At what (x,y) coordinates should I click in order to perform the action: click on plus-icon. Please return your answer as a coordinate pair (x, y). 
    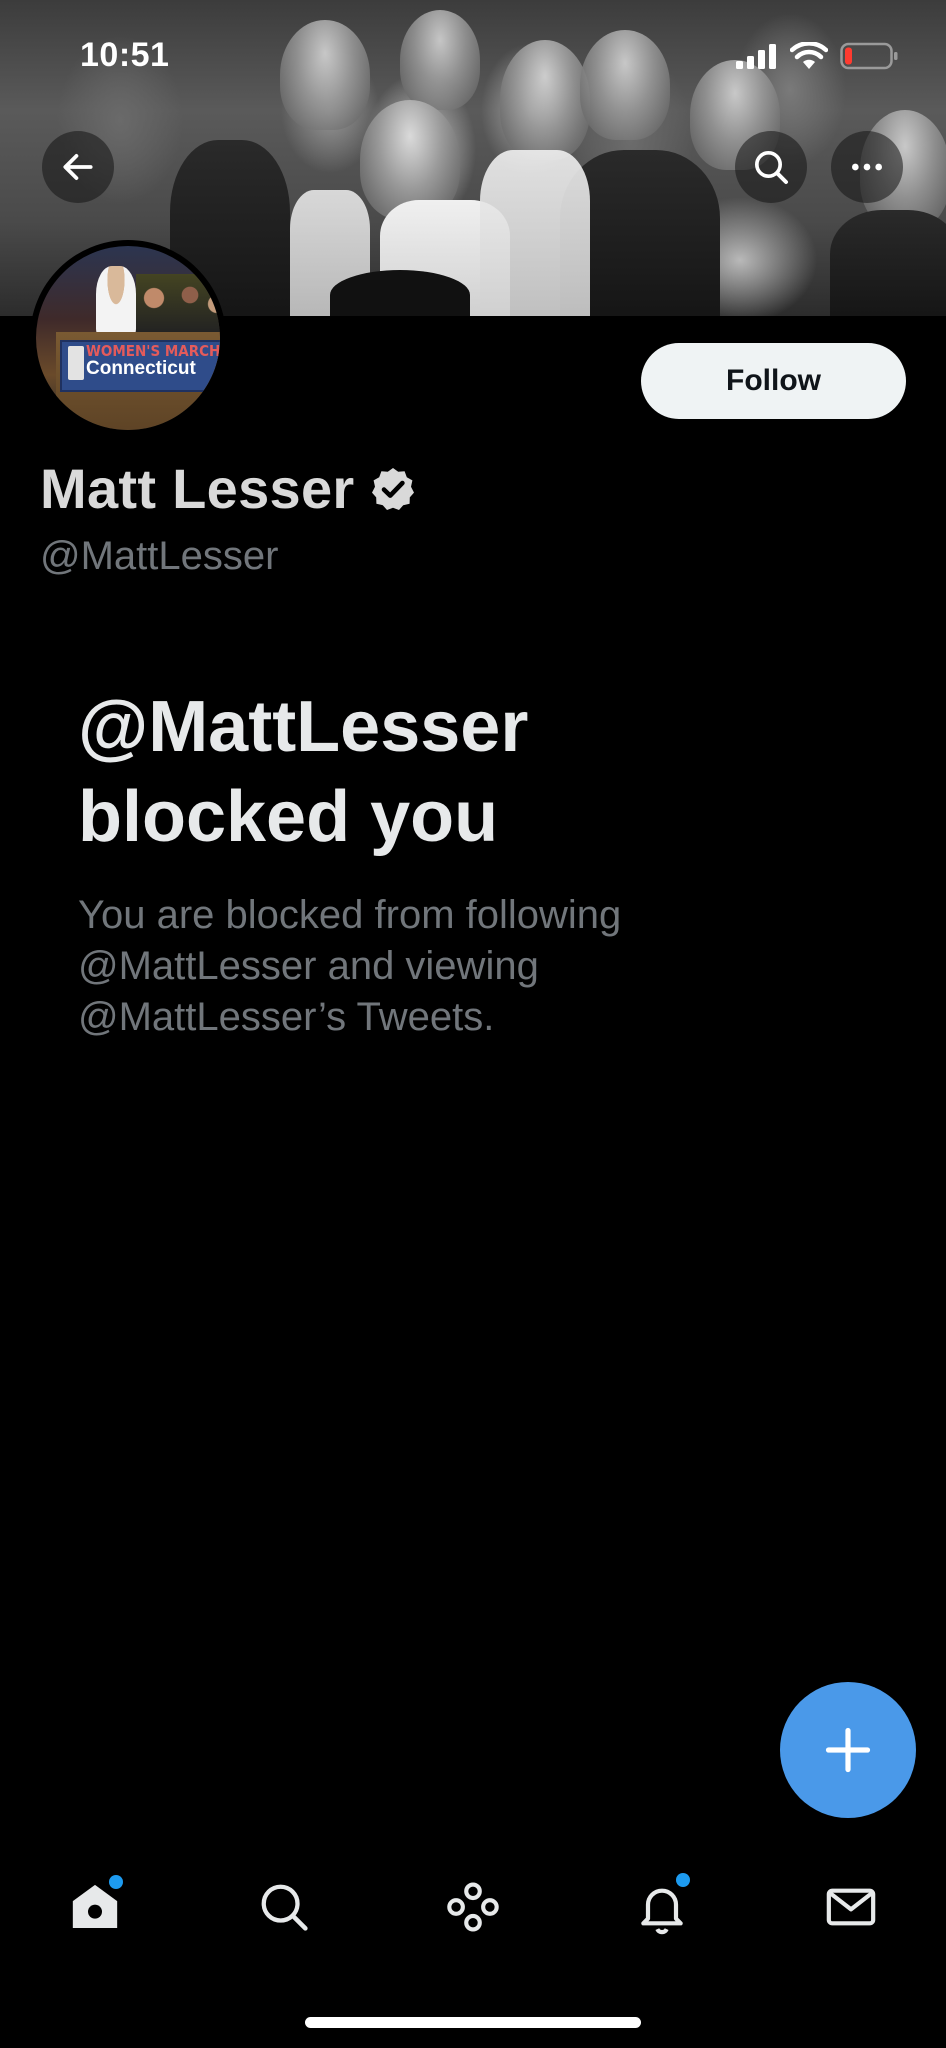
    Looking at the image, I should click on (848, 1750).